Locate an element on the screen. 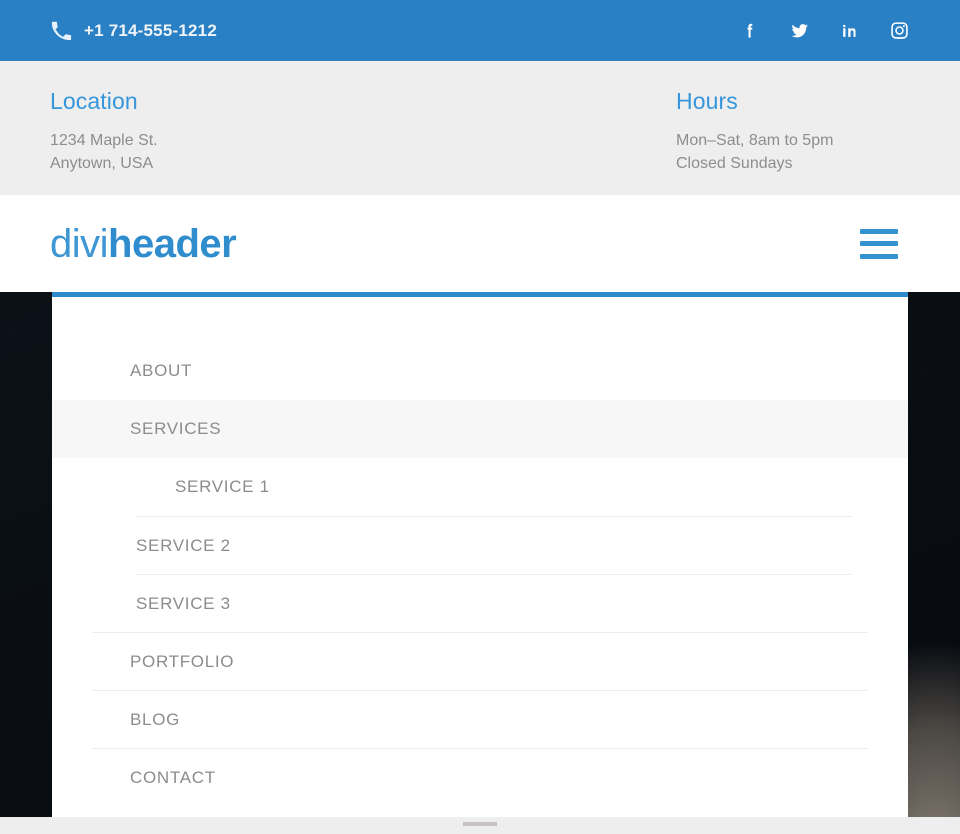 The image size is (960, 834). nav-item-service-1: SERVICE 1 is located at coordinates (480, 487).